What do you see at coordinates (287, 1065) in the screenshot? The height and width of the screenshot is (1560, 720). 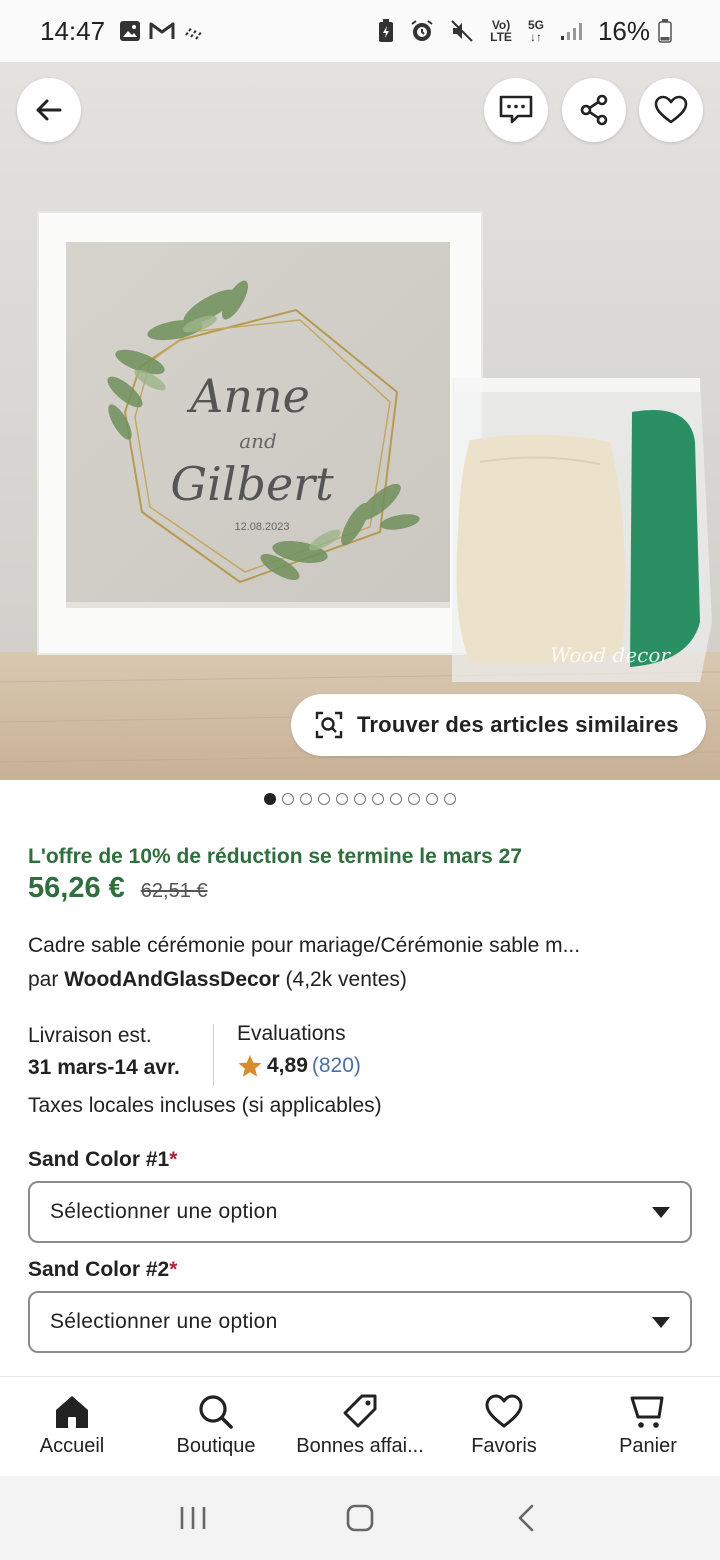 I see `rating-value: 4,89` at bounding box center [287, 1065].